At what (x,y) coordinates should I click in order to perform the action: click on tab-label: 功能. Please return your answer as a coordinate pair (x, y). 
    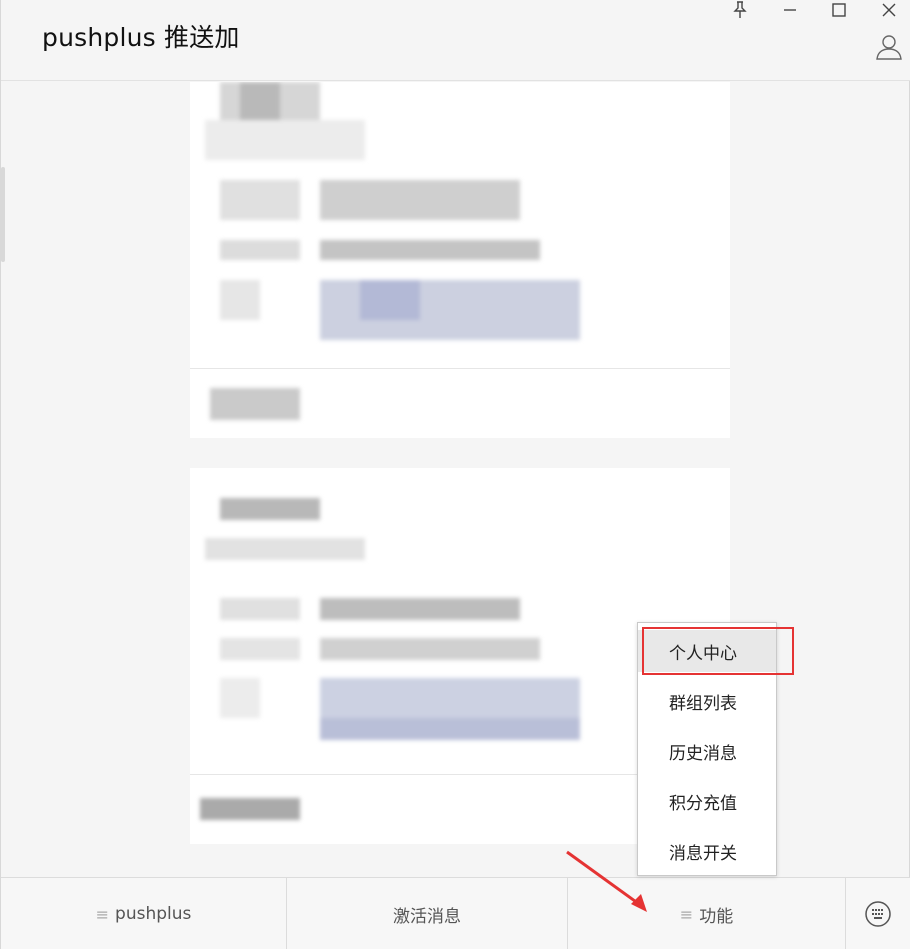
    Looking at the image, I should click on (716, 916).